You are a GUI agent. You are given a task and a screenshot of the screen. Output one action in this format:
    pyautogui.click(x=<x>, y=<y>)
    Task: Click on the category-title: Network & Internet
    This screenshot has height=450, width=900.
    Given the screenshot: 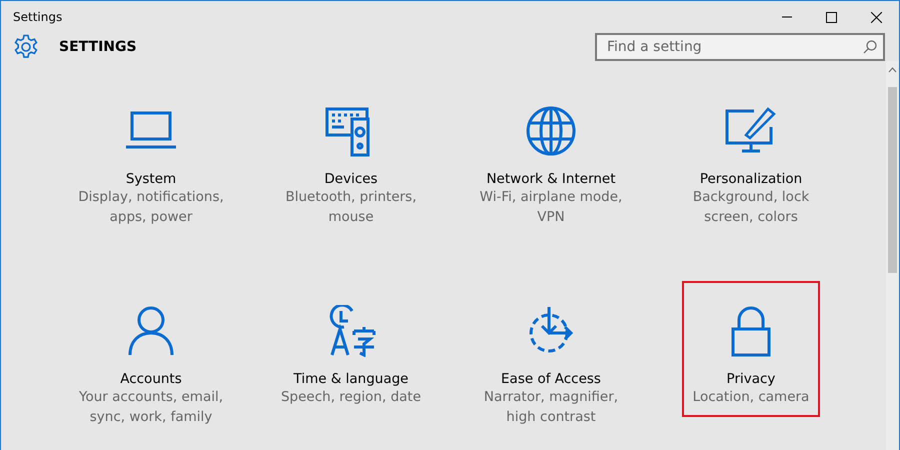 What is the action you would take?
    pyautogui.click(x=551, y=179)
    